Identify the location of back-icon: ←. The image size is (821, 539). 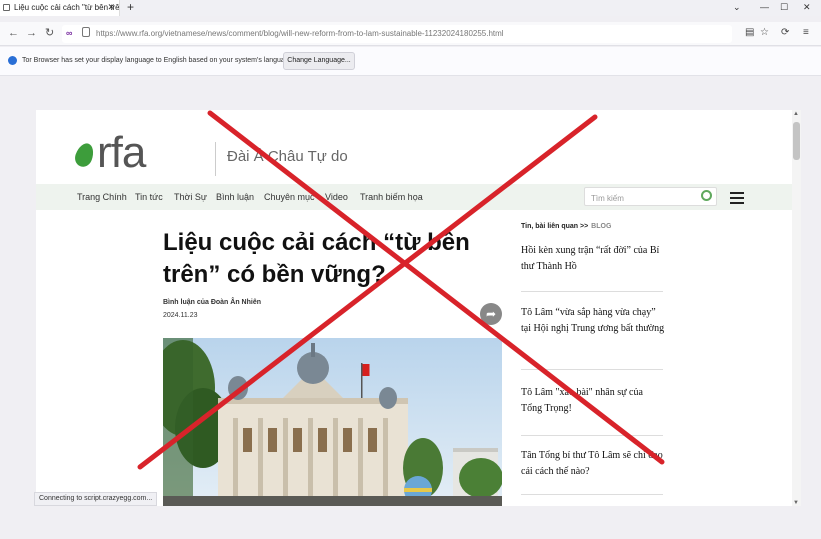
(13, 33).